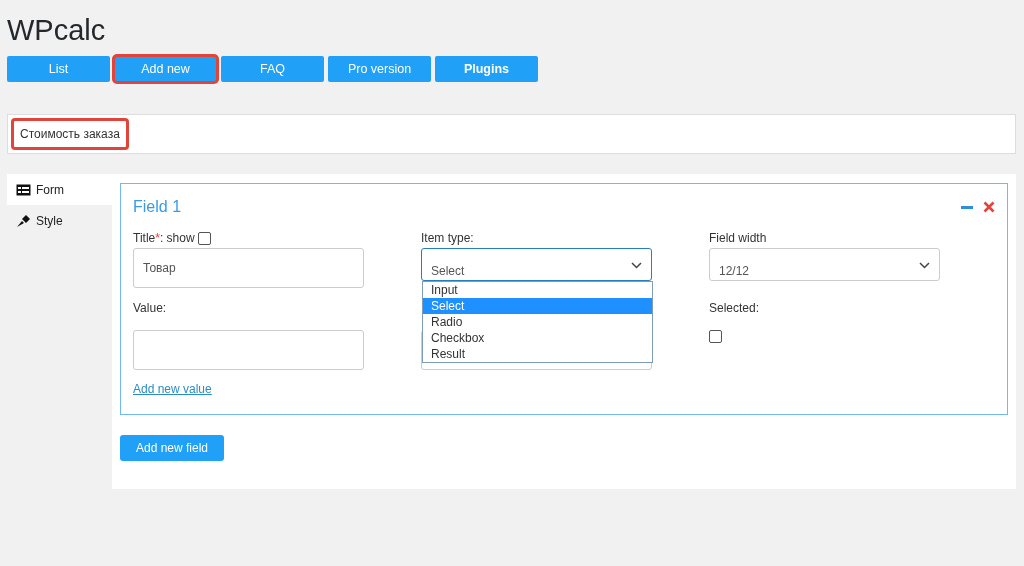  Describe the element at coordinates (150, 308) in the screenshot. I see `field-label: Value:` at that location.